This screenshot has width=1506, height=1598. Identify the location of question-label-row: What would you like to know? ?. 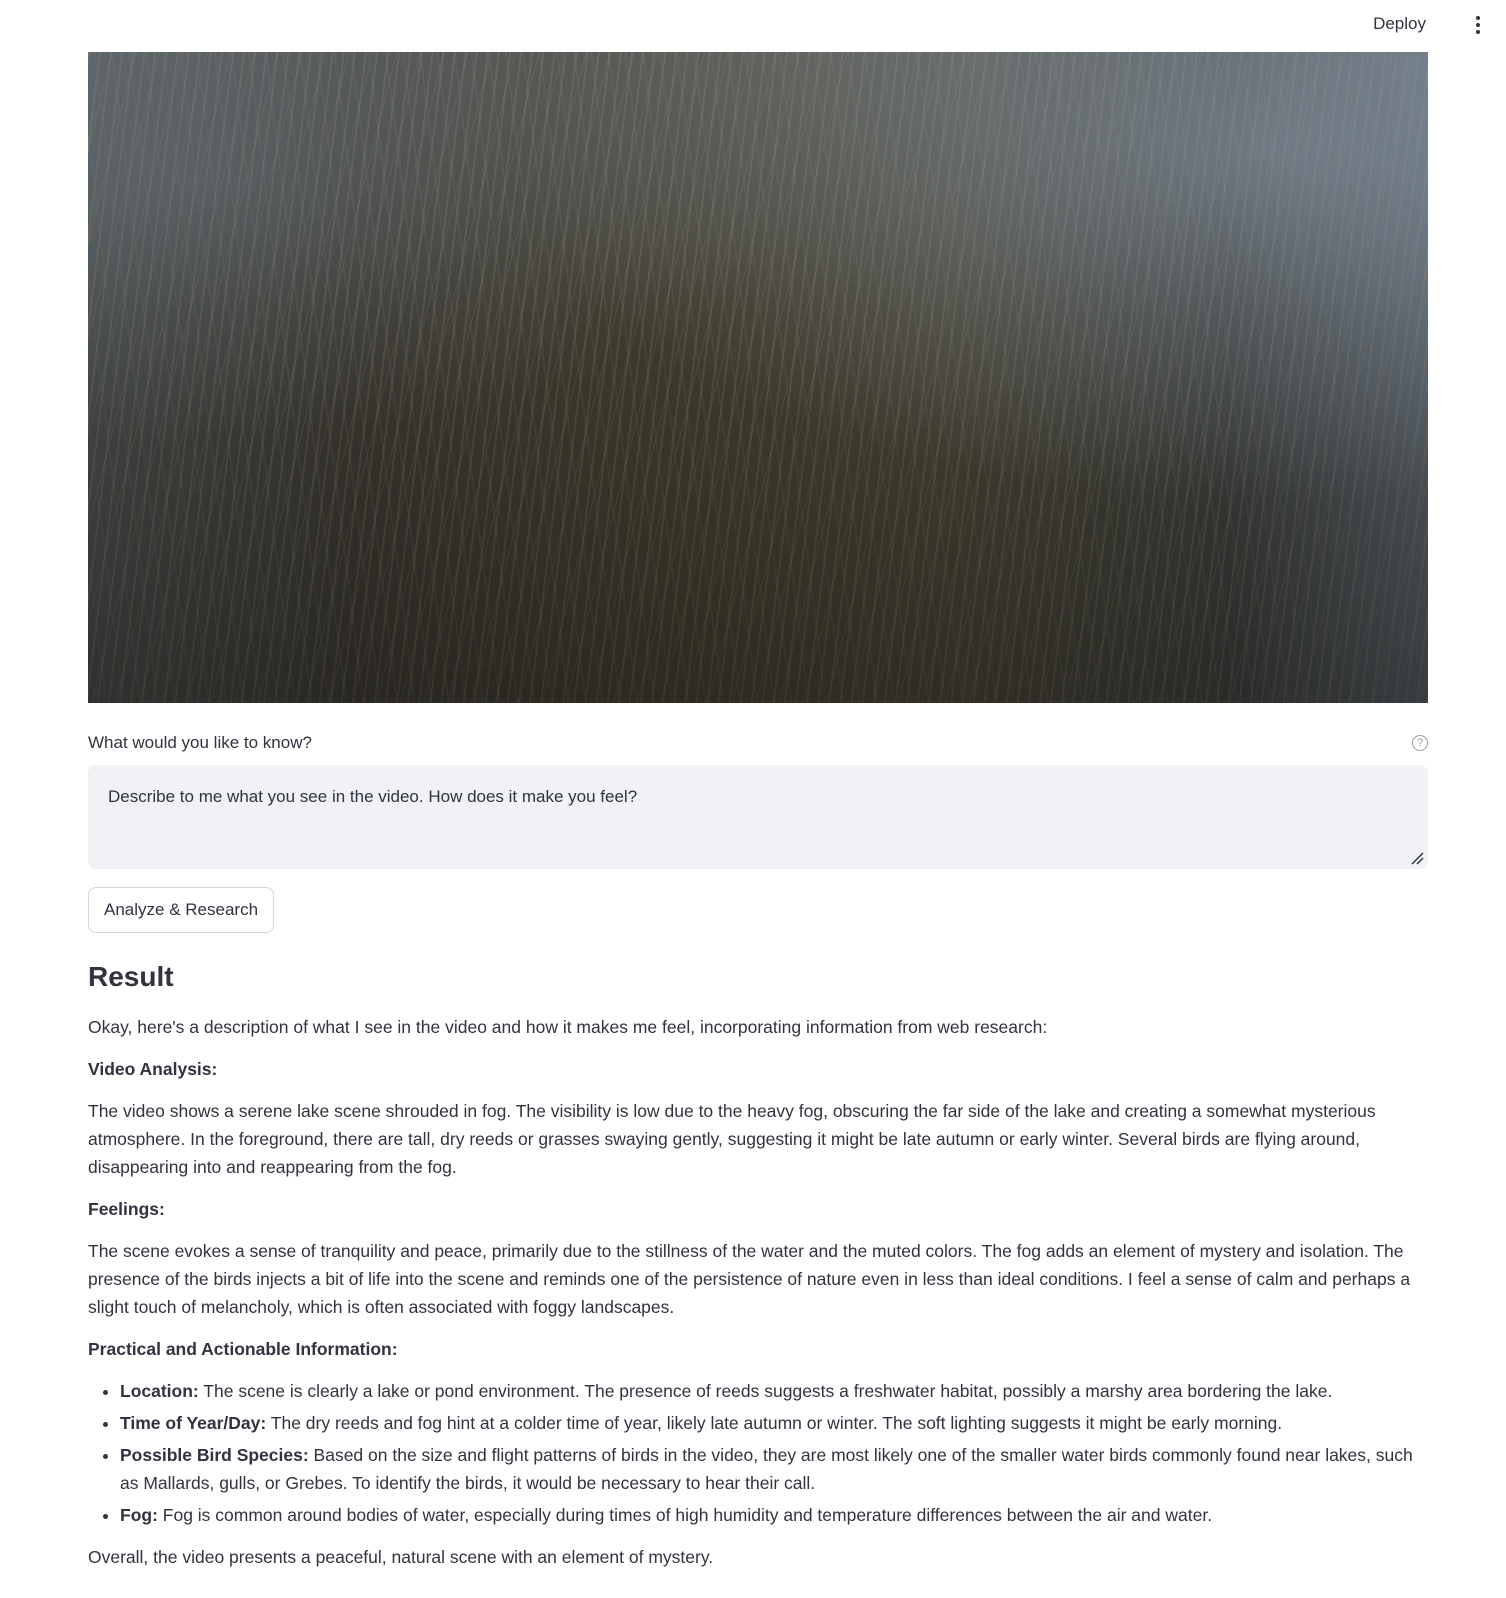
(758, 743).